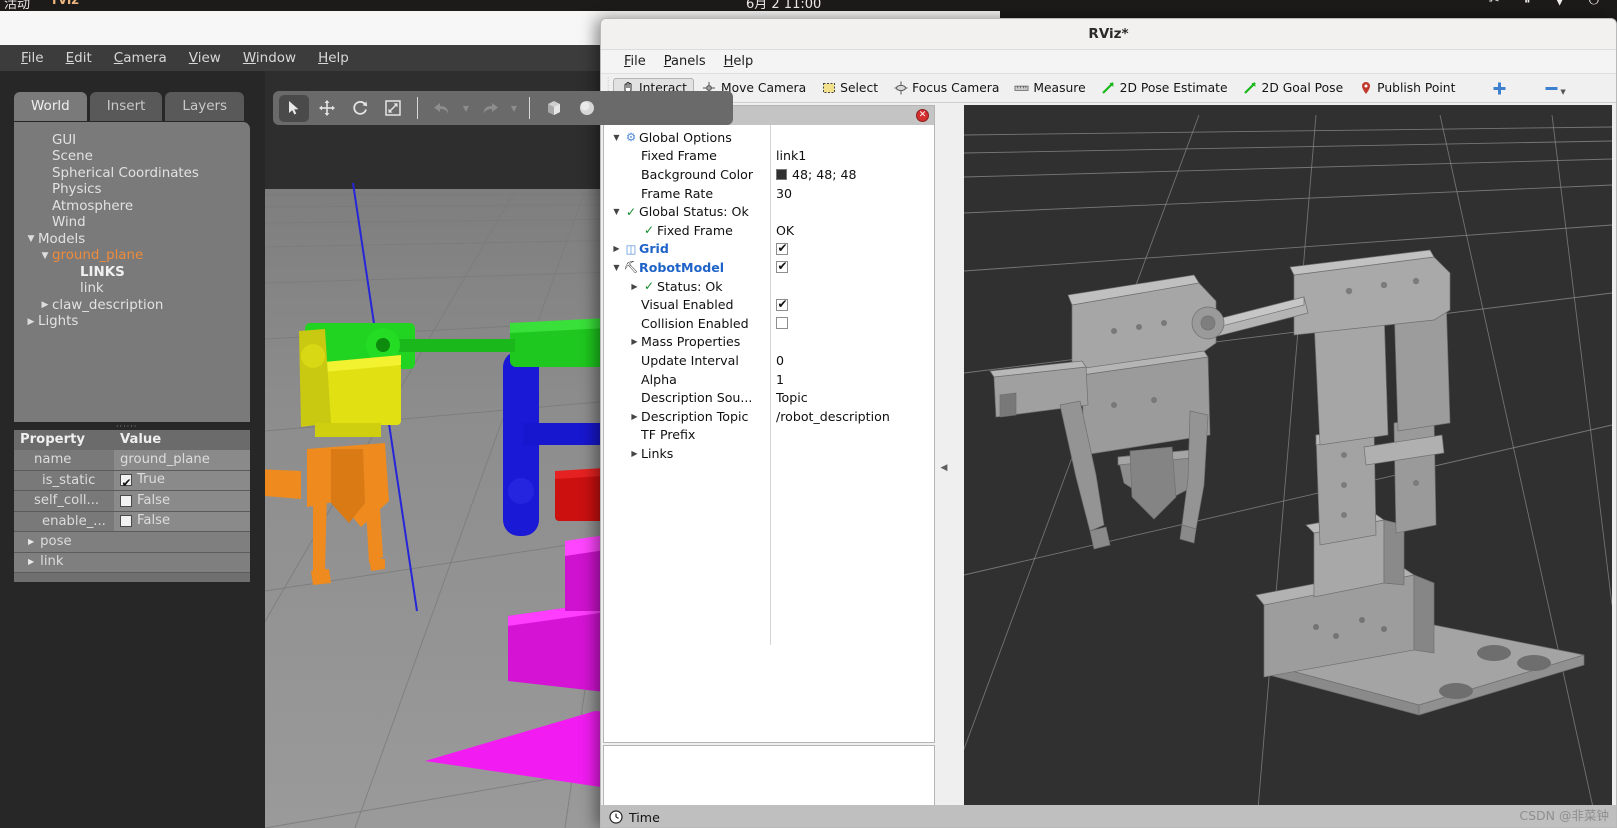 The image size is (1617, 828). Describe the element at coordinates (685, 61) in the screenshot. I see `rviz-menu-panels: Panels` at that location.